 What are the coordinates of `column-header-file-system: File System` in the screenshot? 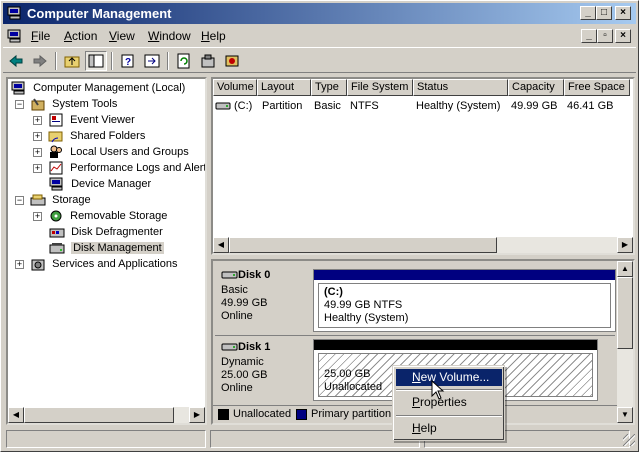 It's located at (380, 87).